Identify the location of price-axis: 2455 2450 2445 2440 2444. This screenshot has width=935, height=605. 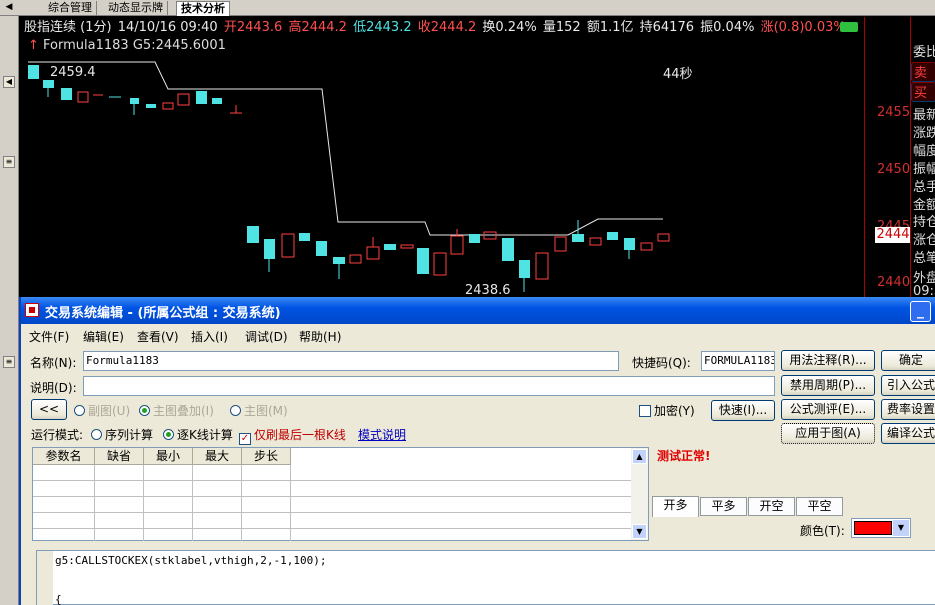
(887, 157).